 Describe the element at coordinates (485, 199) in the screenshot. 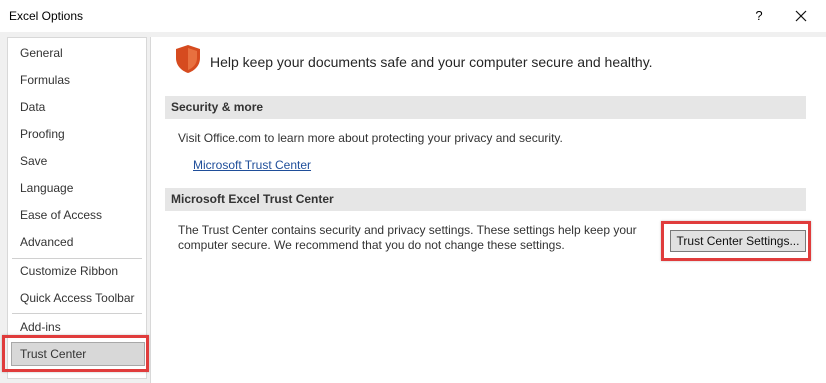

I see `section-header-trust-center: Microsoft Excel Trust Center` at that location.